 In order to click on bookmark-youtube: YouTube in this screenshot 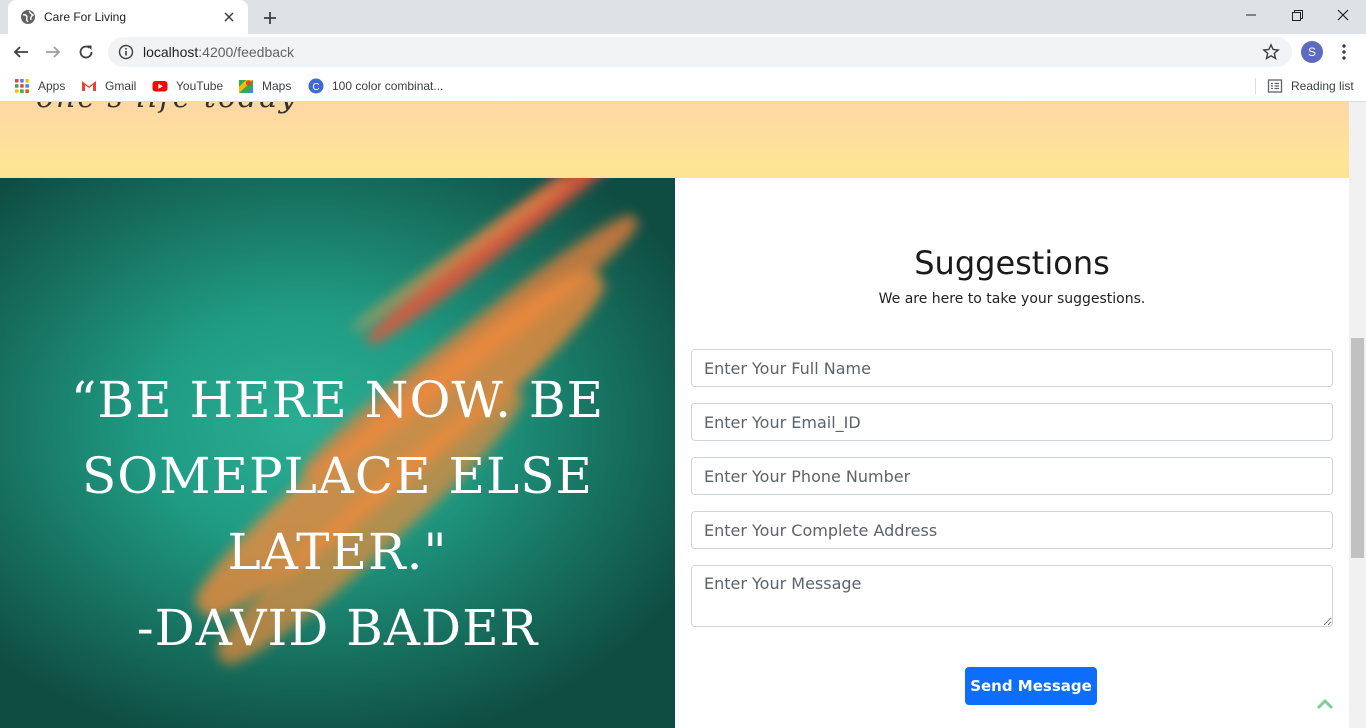, I will do `click(187, 86)`.